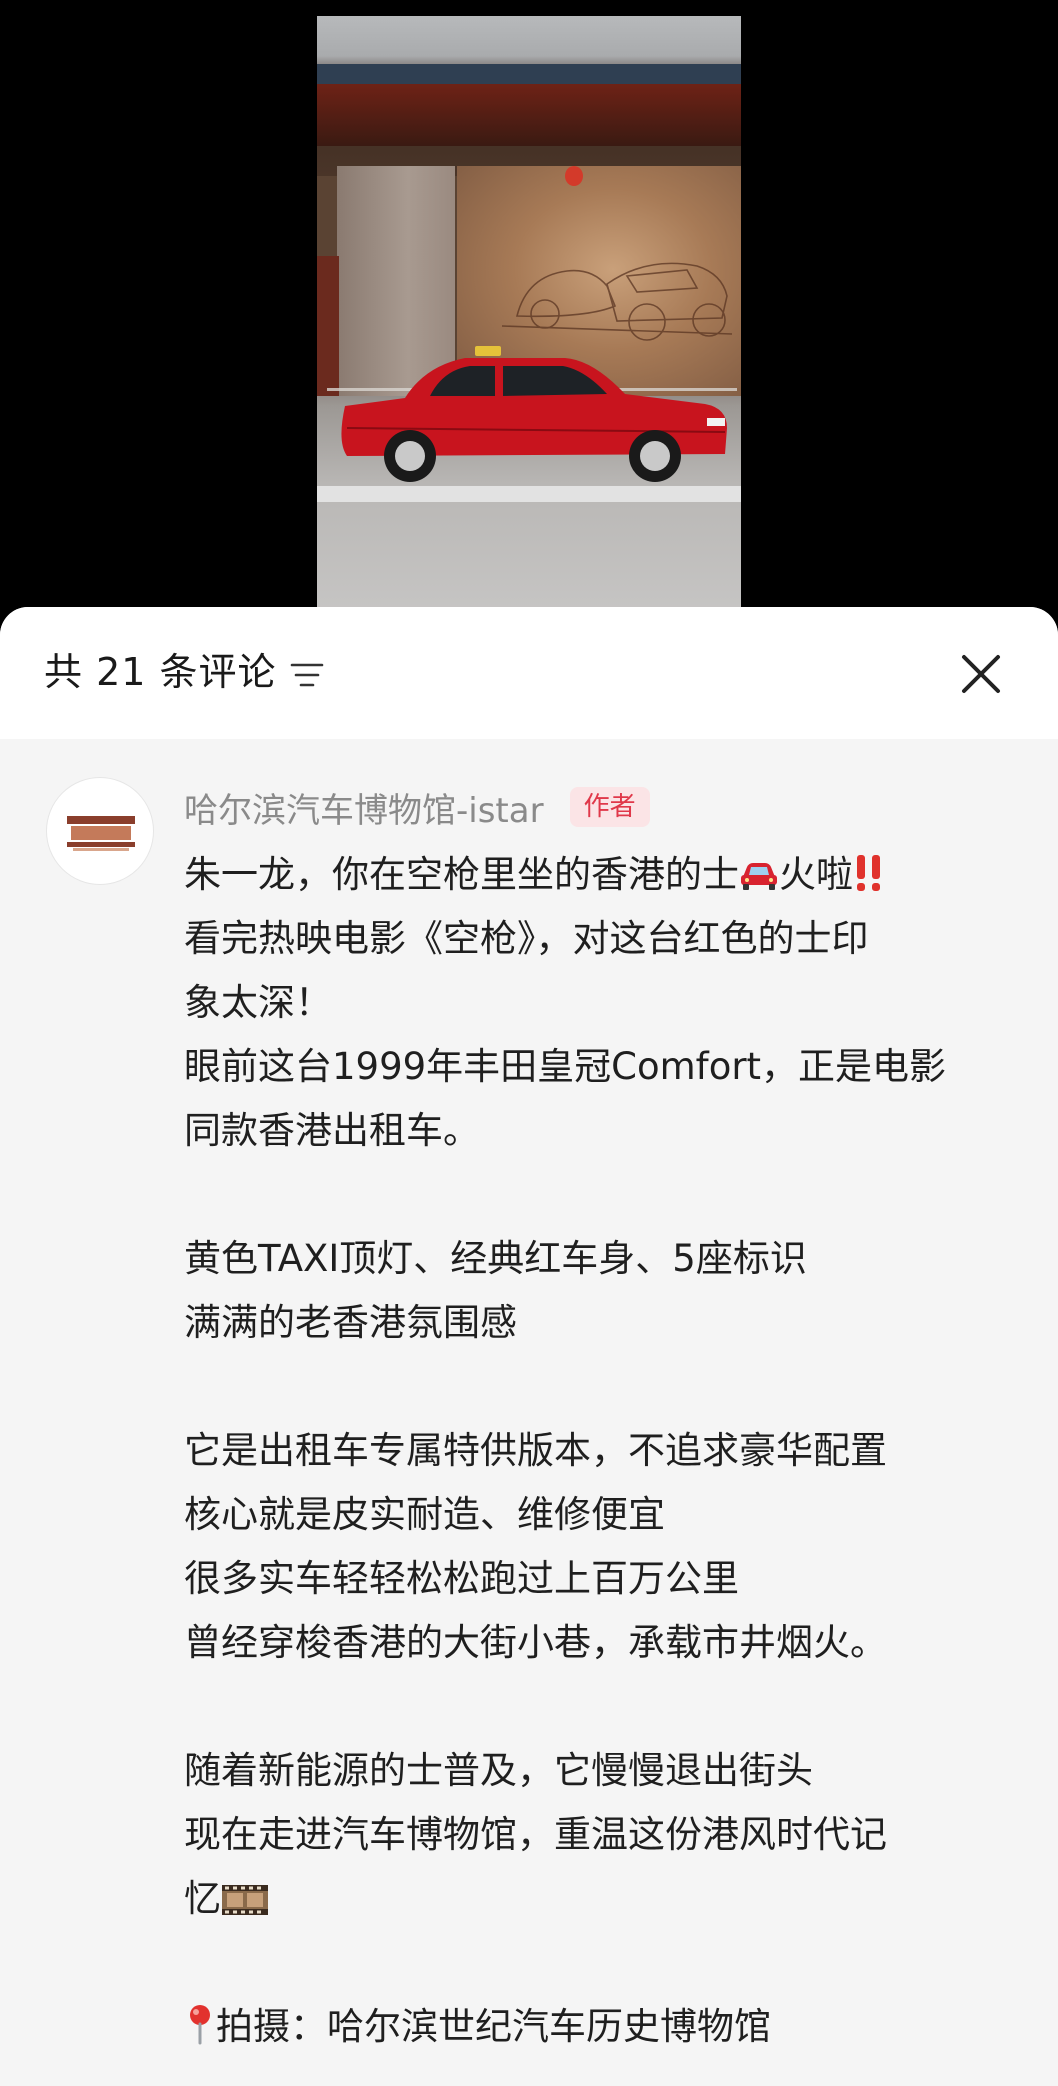 This screenshot has width=1058, height=2086. Describe the element at coordinates (617, 301) in the screenshot. I see `car-sketch-mural` at that location.